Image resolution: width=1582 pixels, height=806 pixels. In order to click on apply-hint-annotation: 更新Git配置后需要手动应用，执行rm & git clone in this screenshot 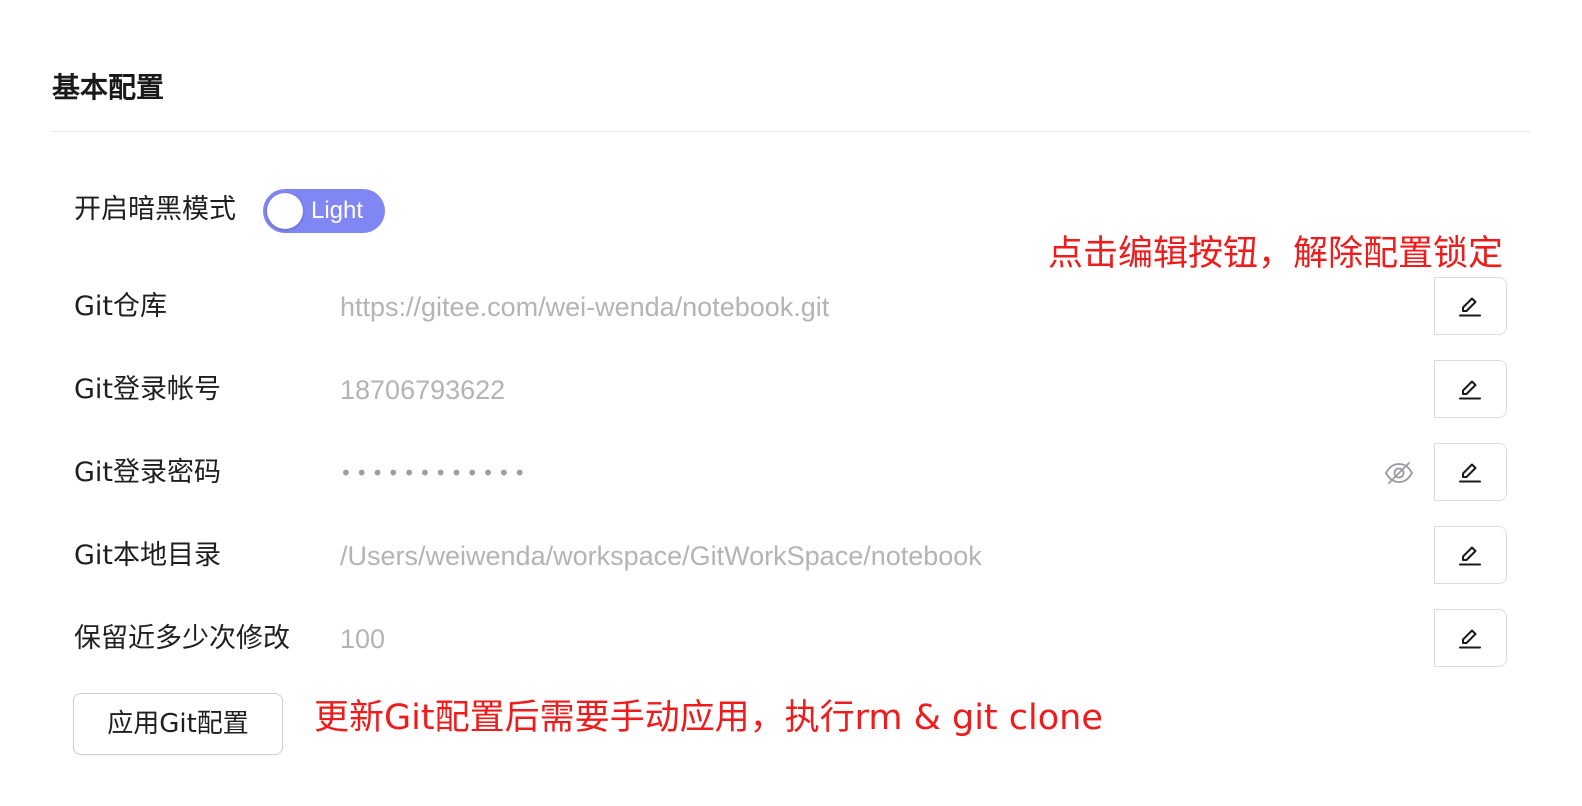, I will do `click(708, 718)`.